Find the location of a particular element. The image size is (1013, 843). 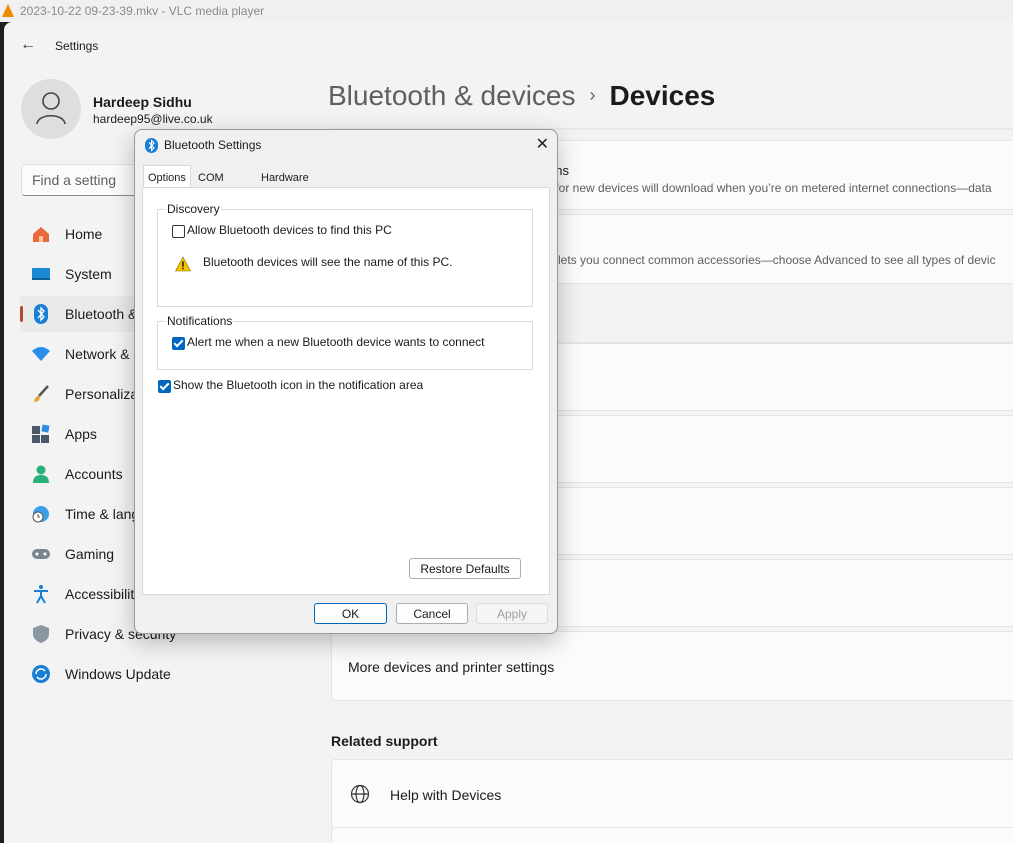

wifi-icon is located at coordinates (41, 354).